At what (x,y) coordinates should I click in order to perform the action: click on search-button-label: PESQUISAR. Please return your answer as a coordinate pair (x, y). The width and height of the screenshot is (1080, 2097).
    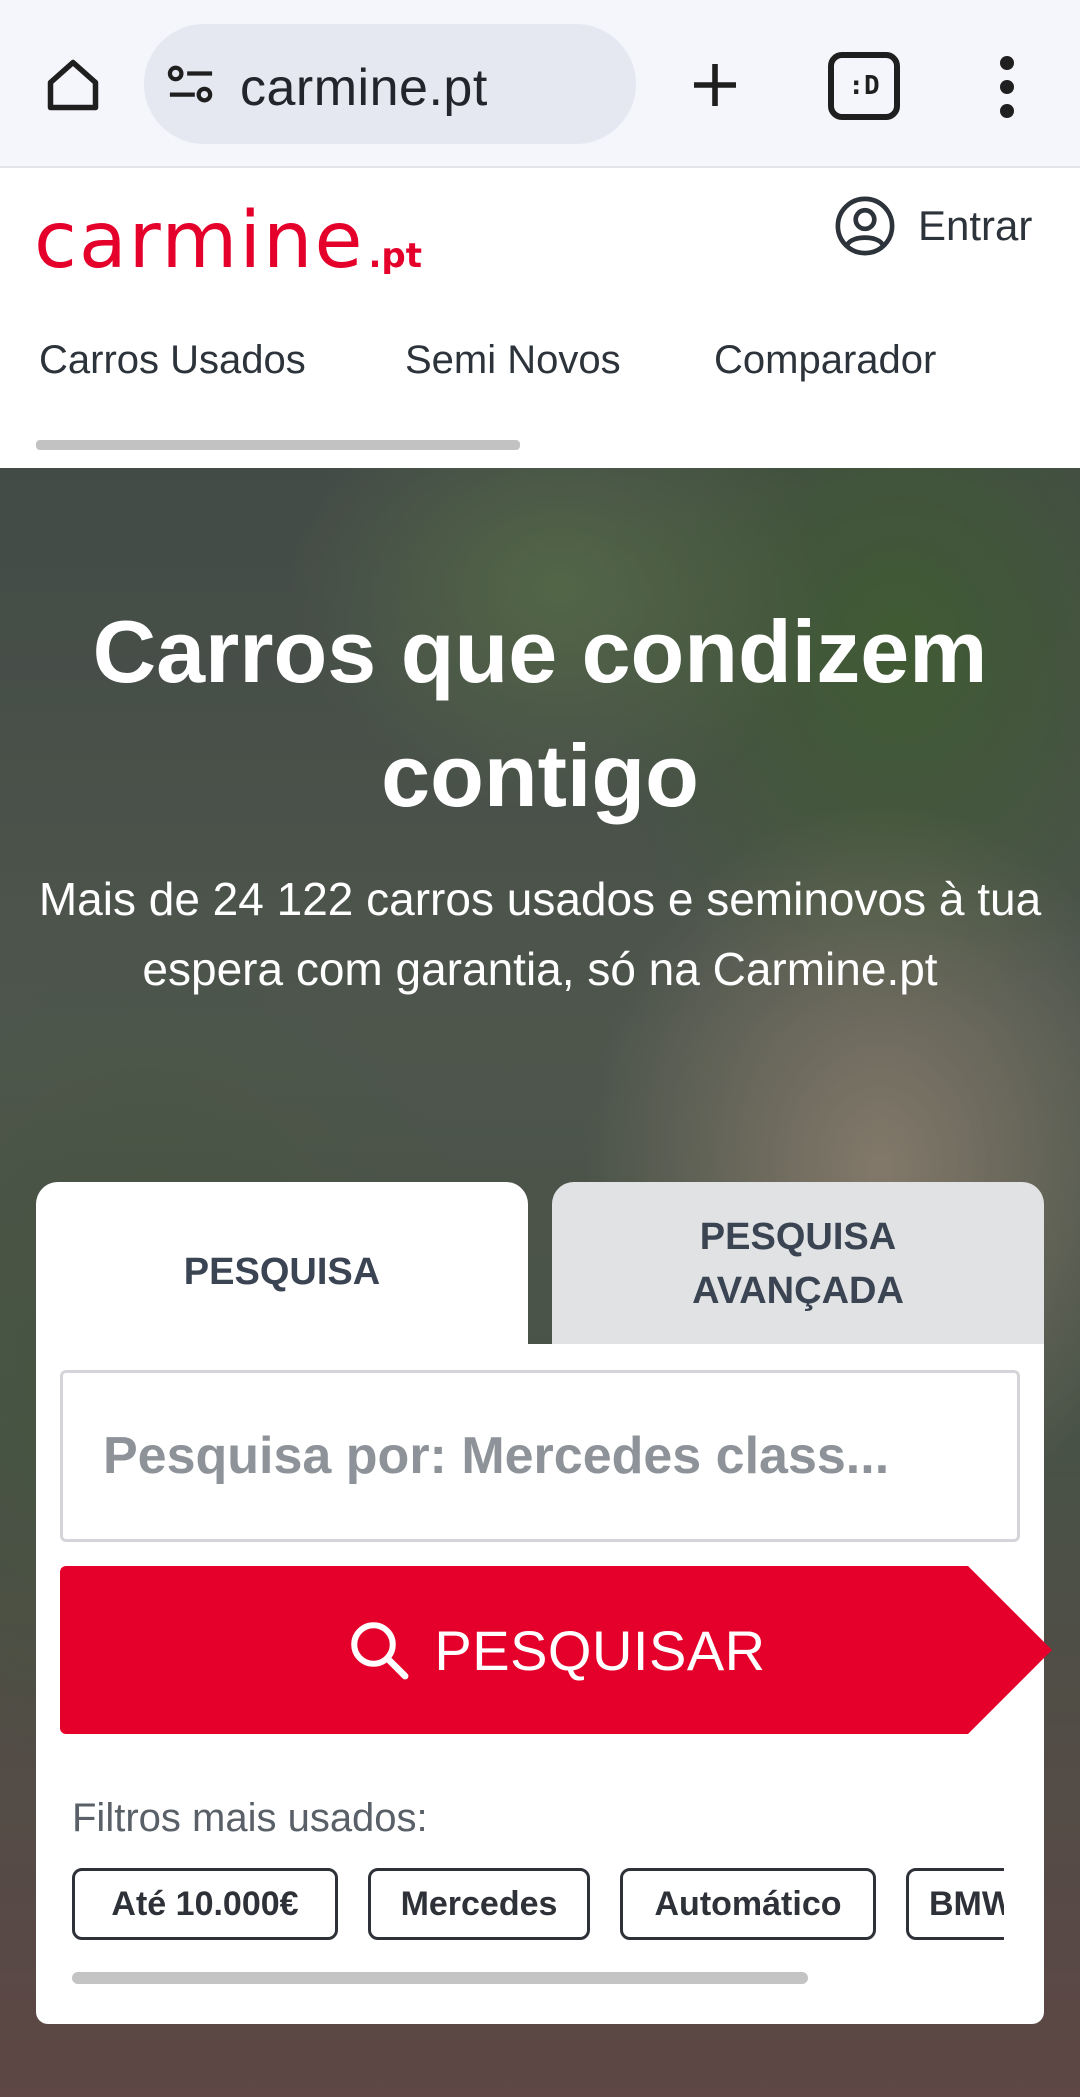
    Looking at the image, I should click on (600, 1650).